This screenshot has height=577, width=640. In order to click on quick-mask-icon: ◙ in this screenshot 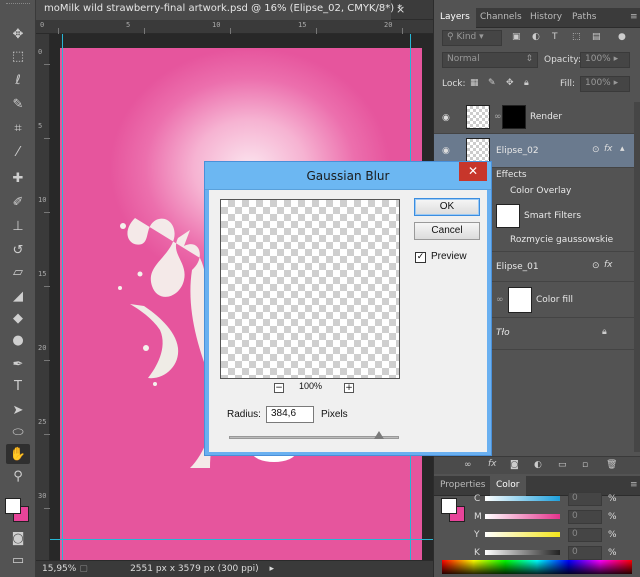, I will do `click(18, 538)`.